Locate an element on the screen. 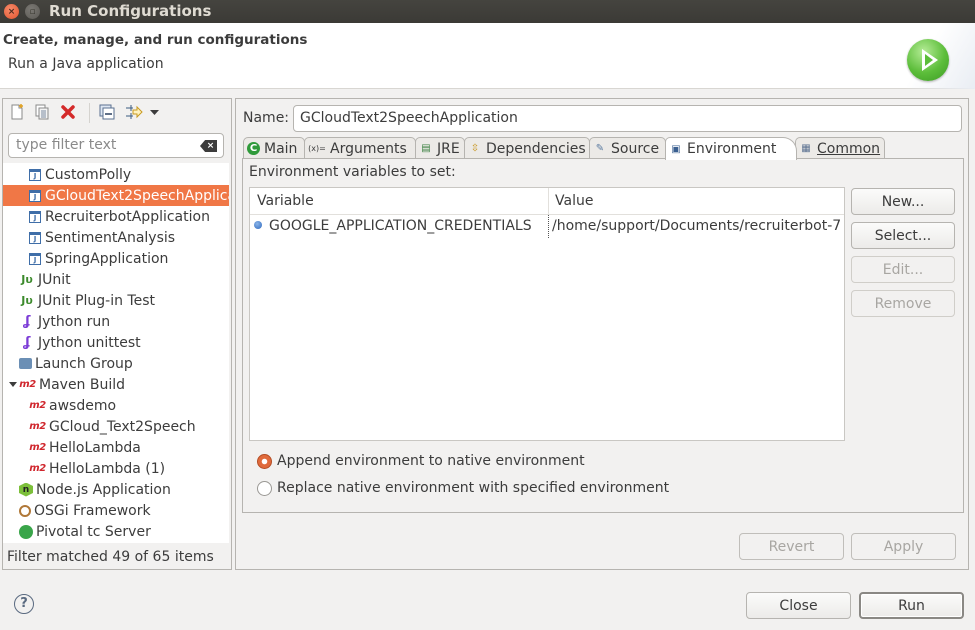  column-header-value: Value is located at coordinates (574, 201).